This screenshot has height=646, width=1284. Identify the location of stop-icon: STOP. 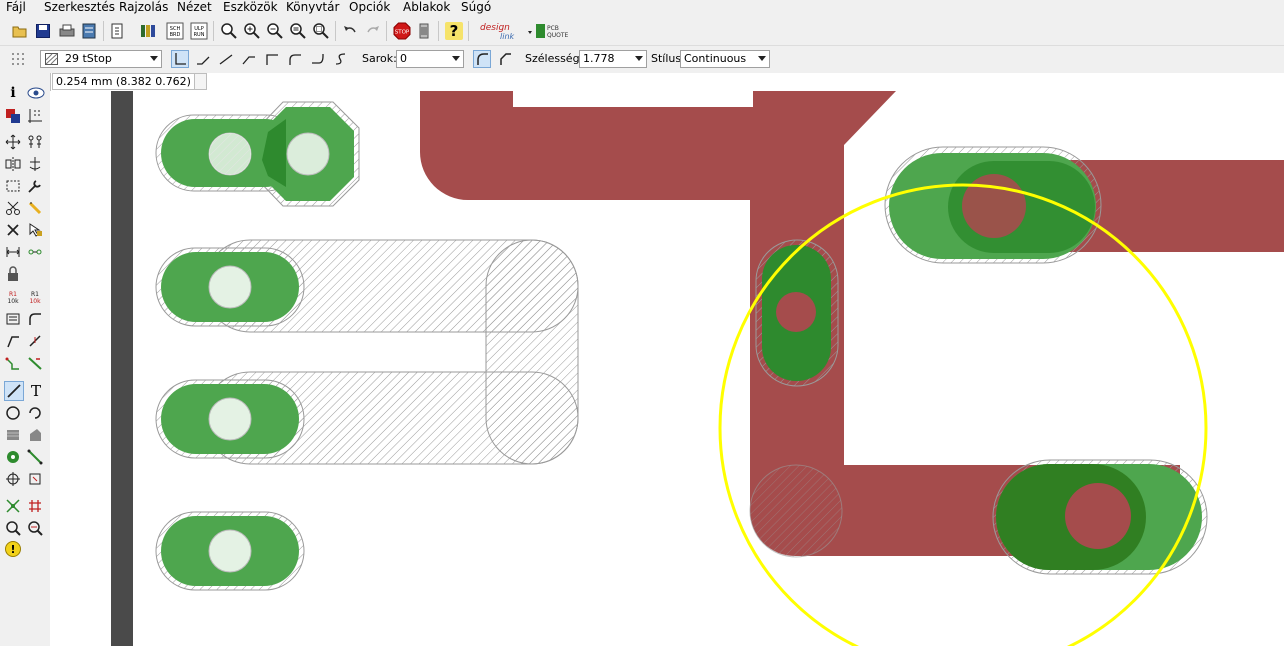
(402, 31).